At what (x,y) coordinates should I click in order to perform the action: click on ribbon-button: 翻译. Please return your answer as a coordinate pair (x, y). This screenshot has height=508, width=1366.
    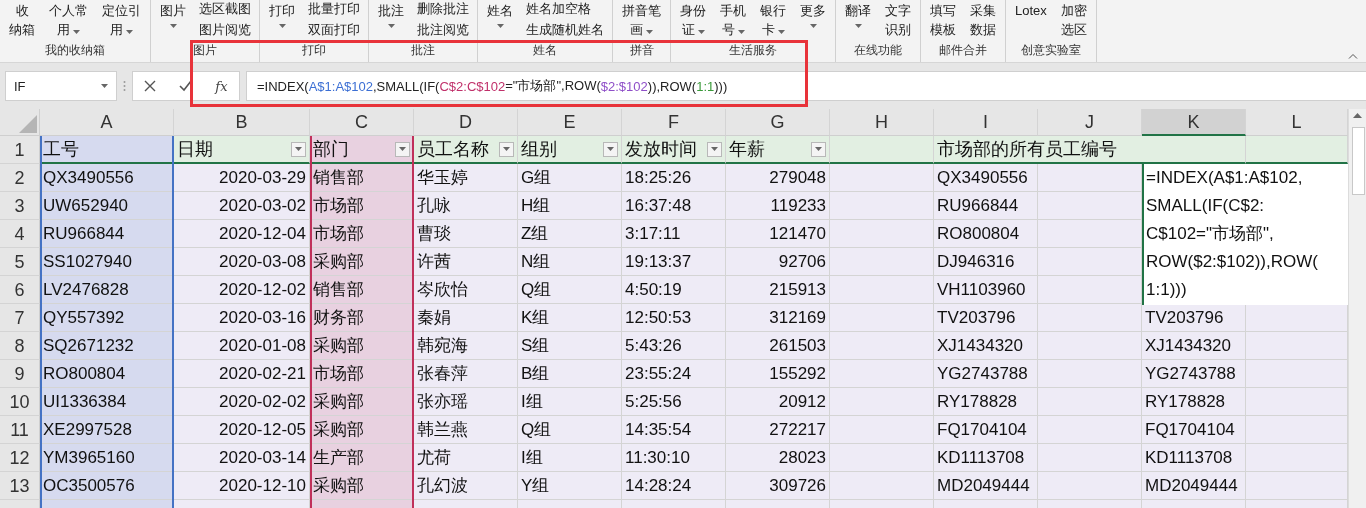
    Looking at the image, I should click on (858, 14).